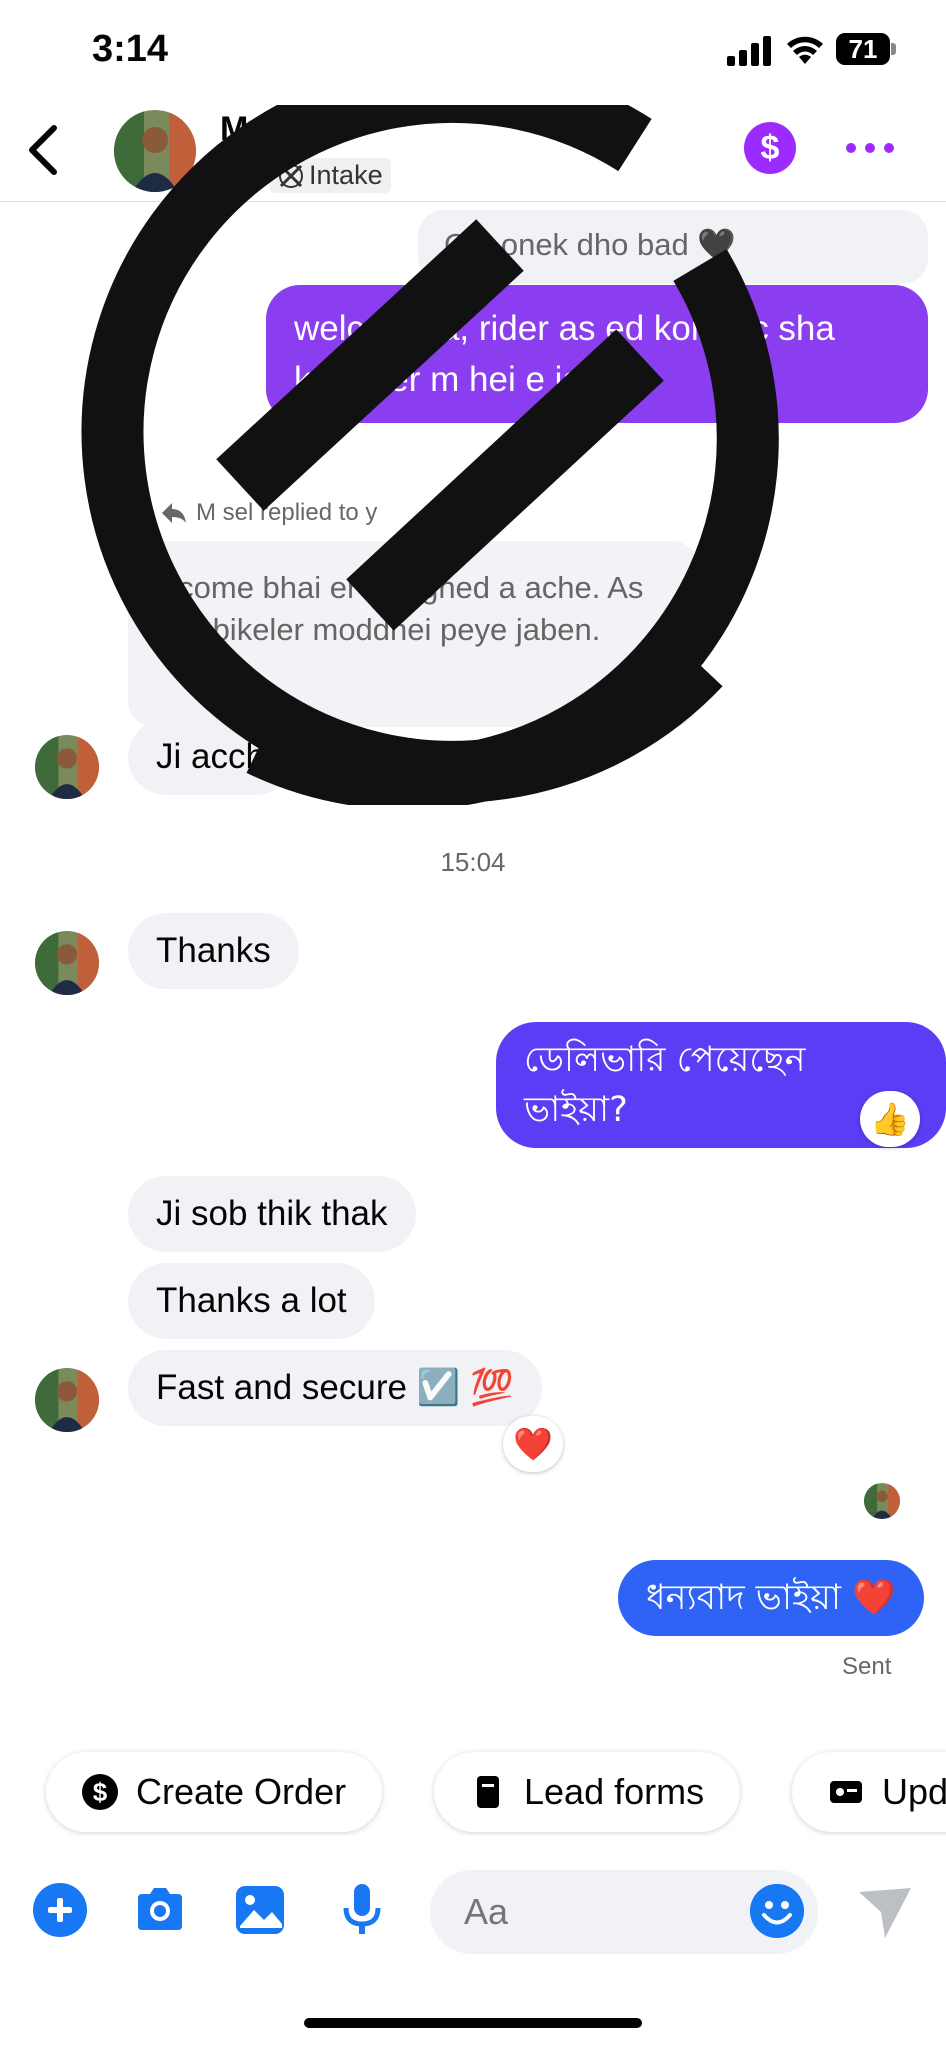  What do you see at coordinates (777, 1911) in the screenshot?
I see `emoji-icon` at bounding box center [777, 1911].